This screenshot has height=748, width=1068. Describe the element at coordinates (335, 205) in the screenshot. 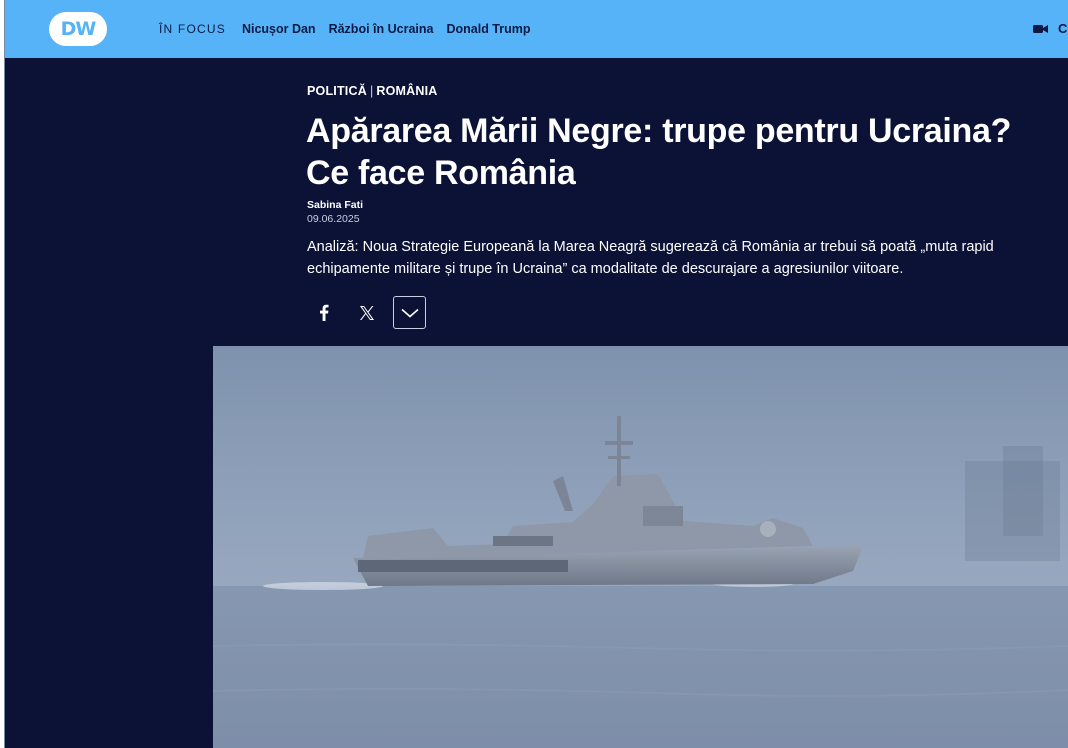

I see `article-author: Sabina Fati` at that location.